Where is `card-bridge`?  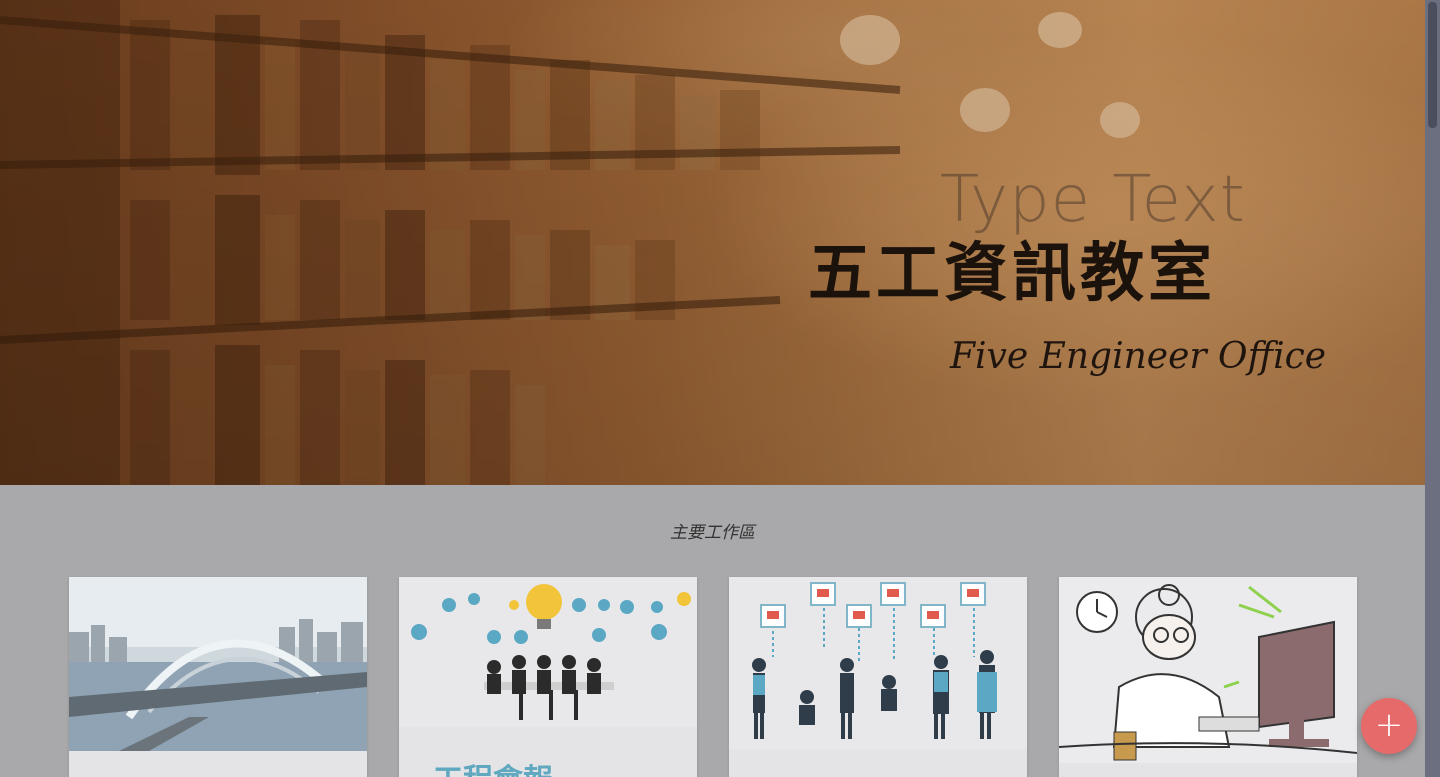
card-bridge is located at coordinates (218, 677).